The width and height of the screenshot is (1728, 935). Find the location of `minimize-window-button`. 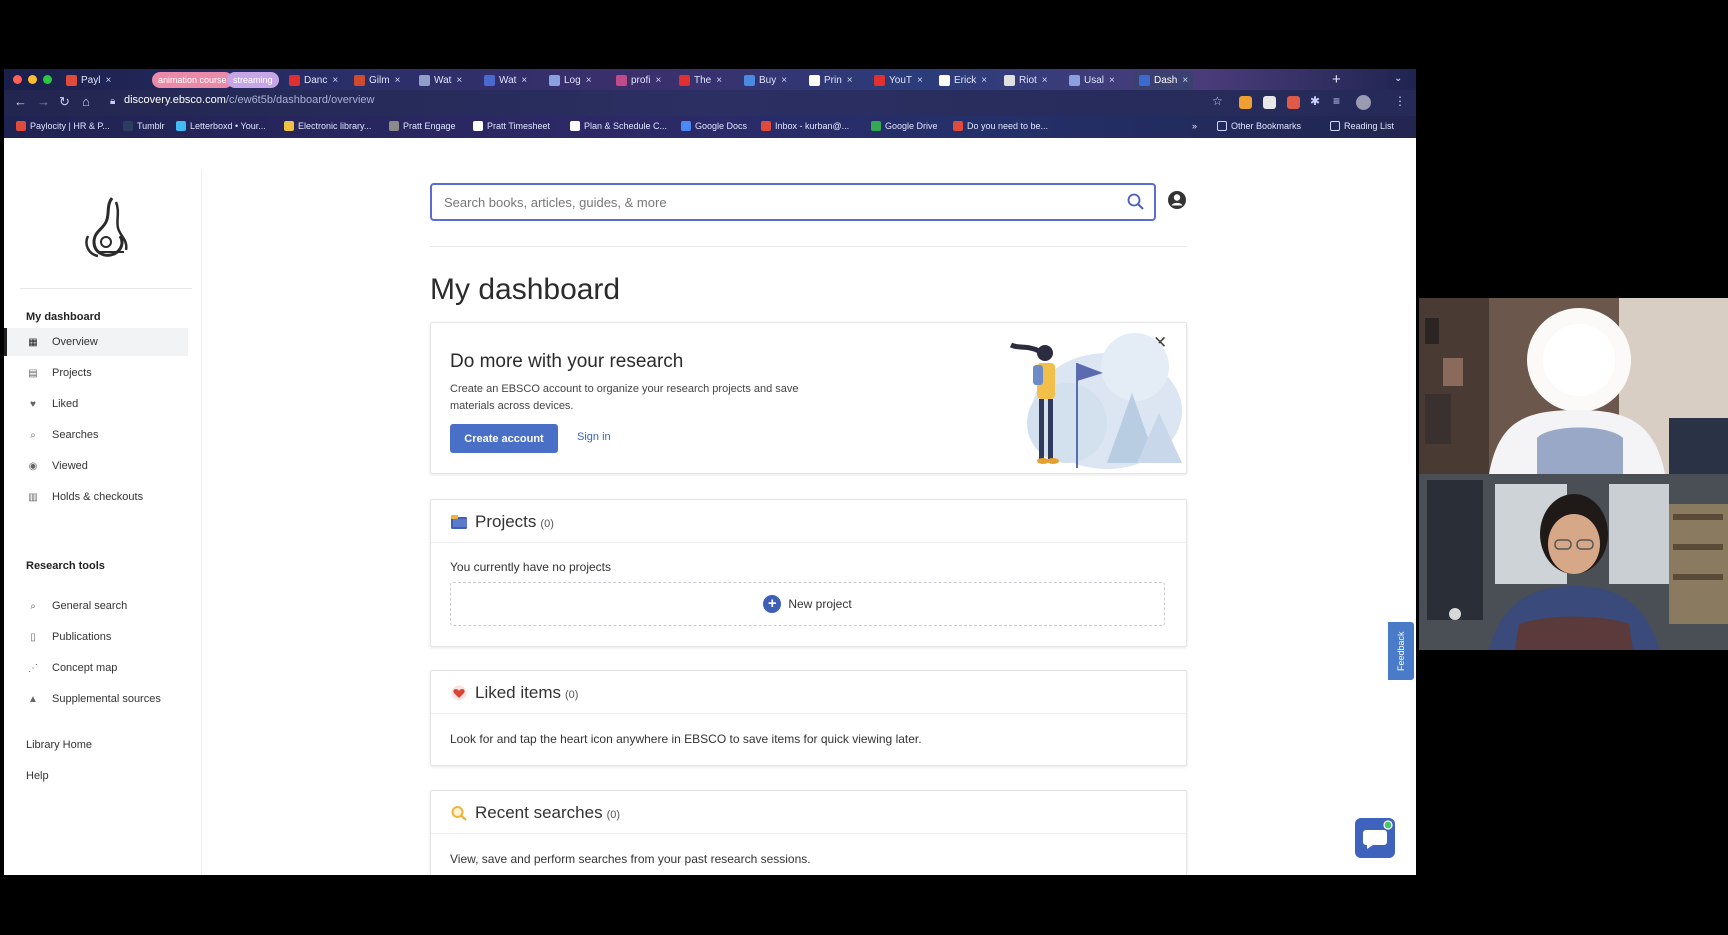

minimize-window-button is located at coordinates (32, 79).